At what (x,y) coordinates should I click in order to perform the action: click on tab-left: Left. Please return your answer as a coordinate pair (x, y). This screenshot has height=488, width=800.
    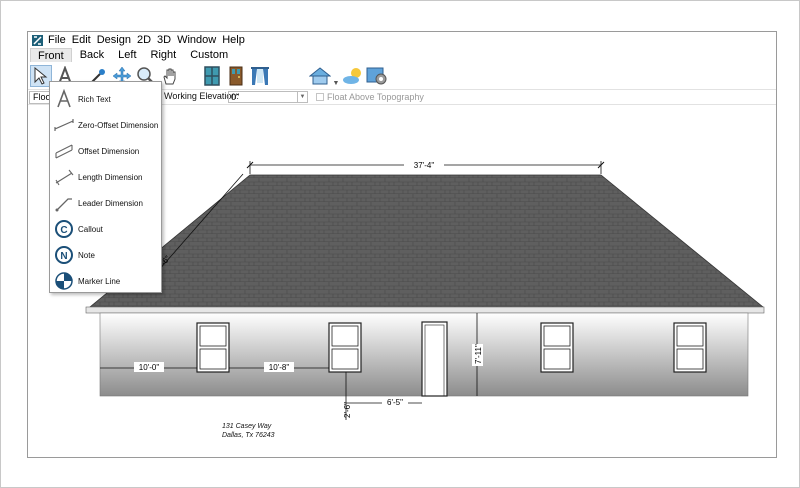
    Looking at the image, I should click on (130, 55).